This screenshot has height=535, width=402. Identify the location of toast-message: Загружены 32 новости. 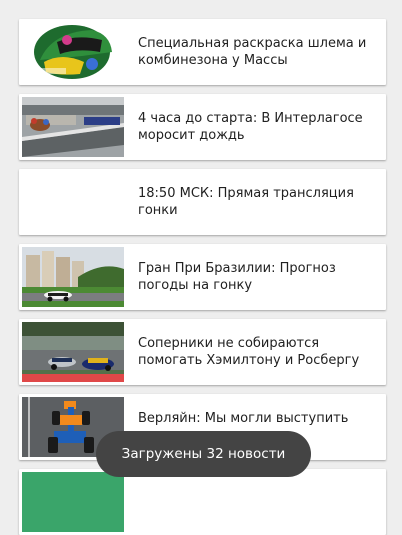
(203, 454).